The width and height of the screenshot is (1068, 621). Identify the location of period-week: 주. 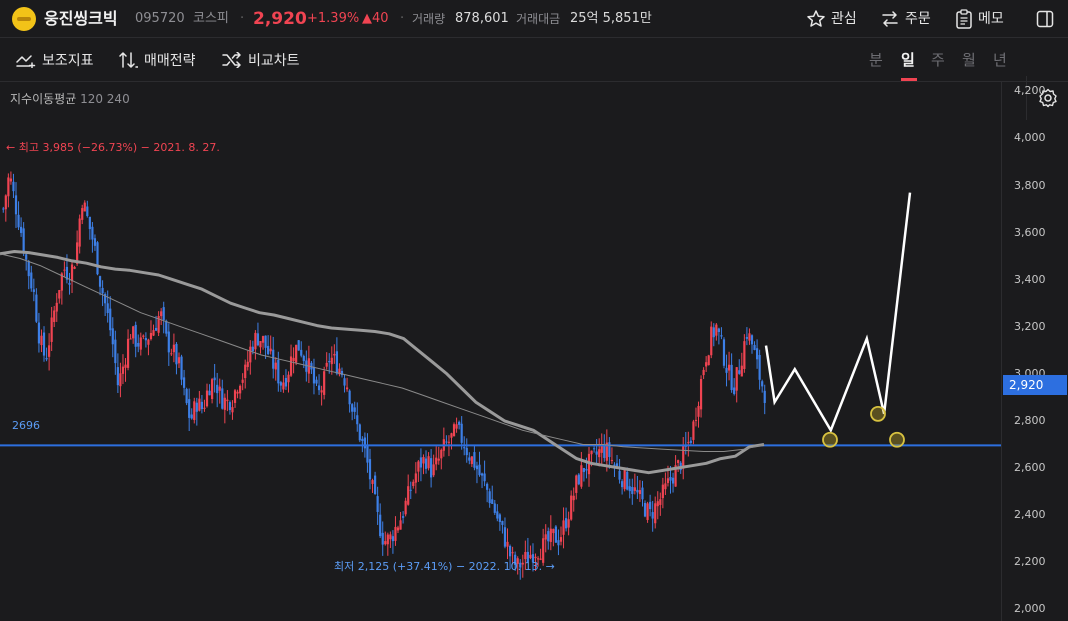
(938, 60).